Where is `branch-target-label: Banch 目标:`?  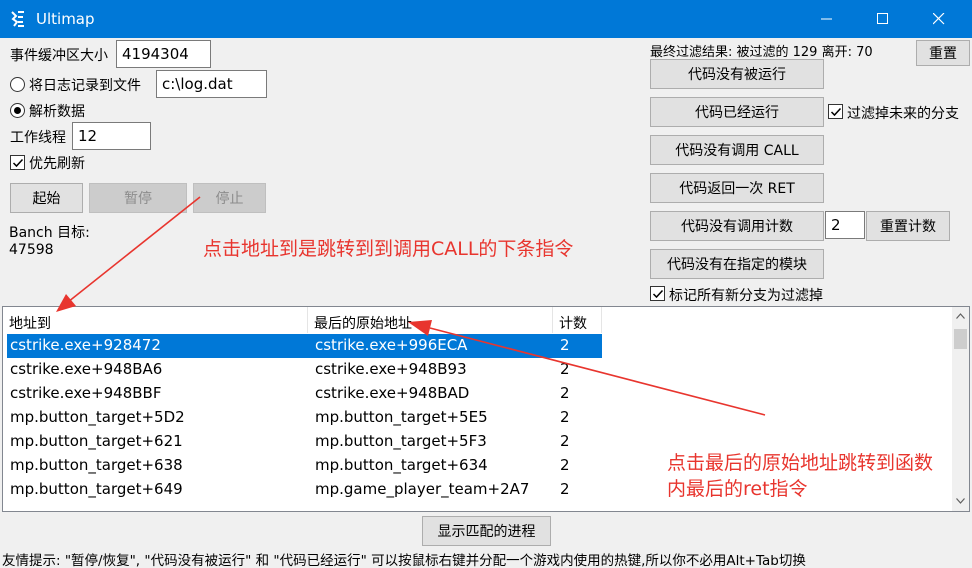 branch-target-label: Banch 目标: is located at coordinates (49, 233).